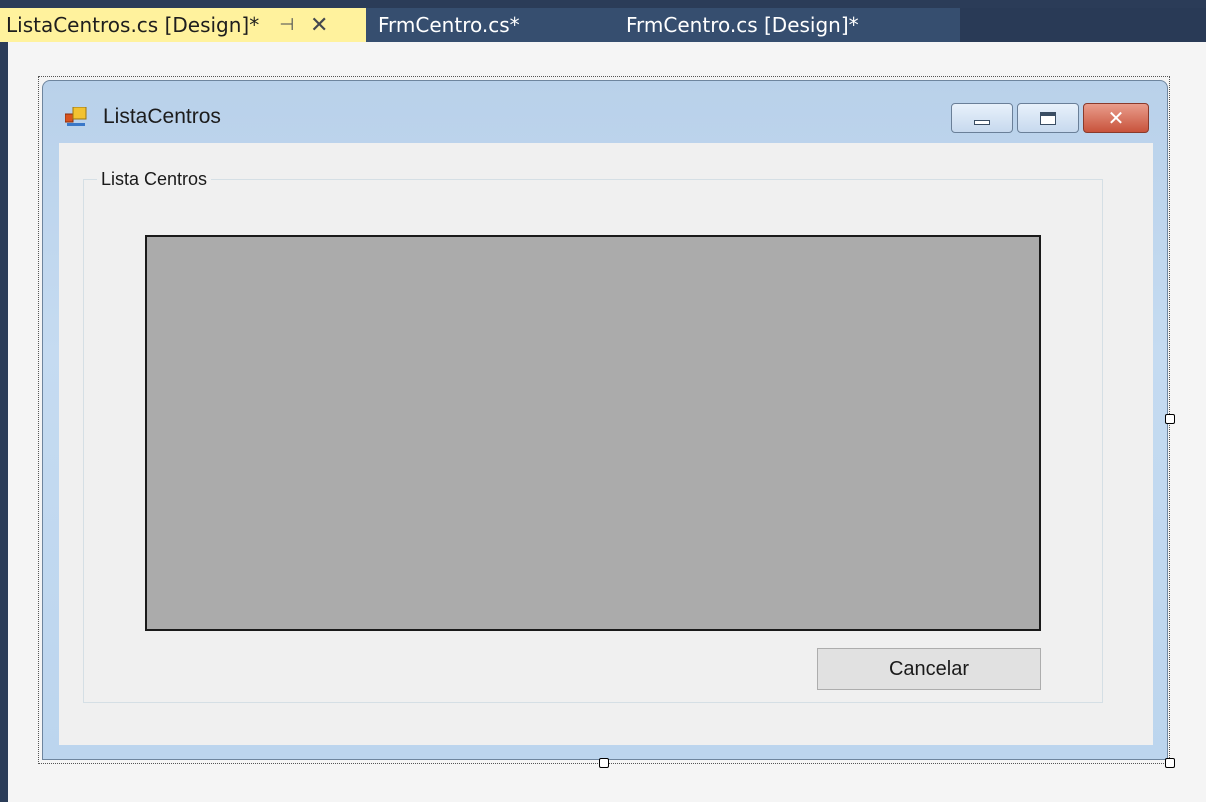 This screenshot has width=1206, height=802. I want to click on close-button: ✕, so click(1116, 118).